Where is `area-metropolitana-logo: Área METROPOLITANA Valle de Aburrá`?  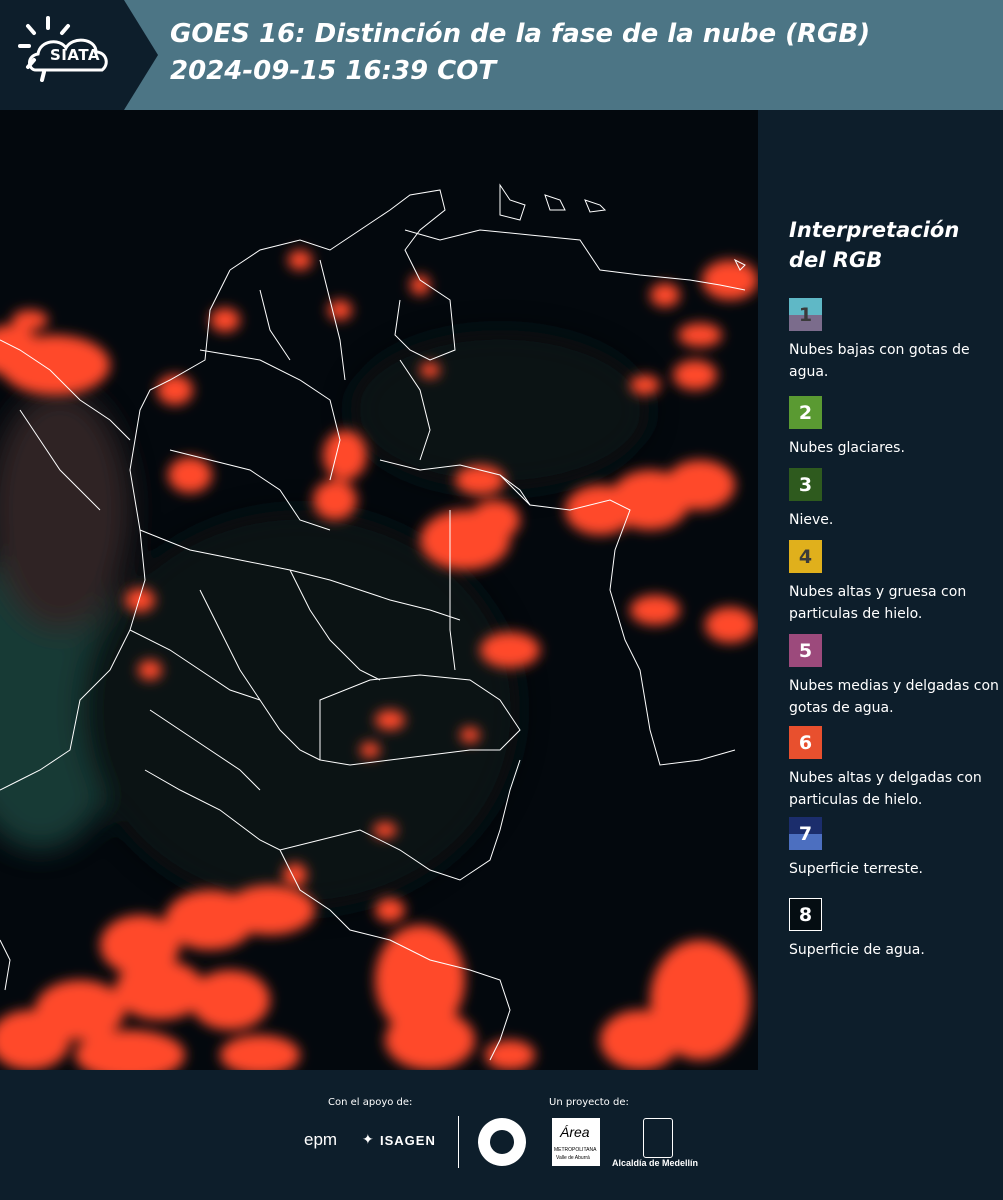
area-metropolitana-logo: Área METROPOLITANA Valle de Aburrá is located at coordinates (576, 1142).